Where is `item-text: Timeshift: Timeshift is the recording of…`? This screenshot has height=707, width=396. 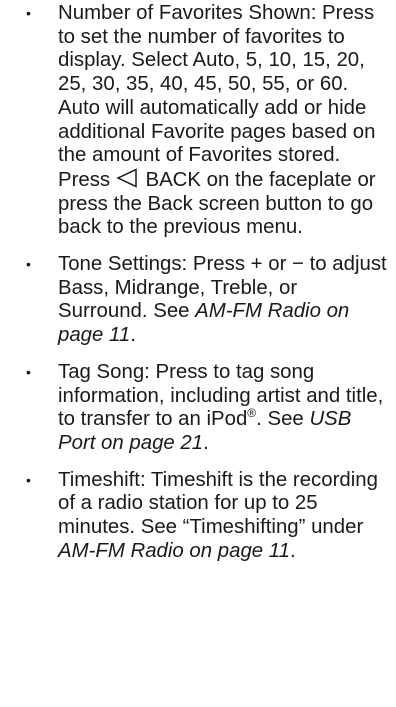
item-text: Timeshift: Timeshift is the recording of… is located at coordinates (218, 503).